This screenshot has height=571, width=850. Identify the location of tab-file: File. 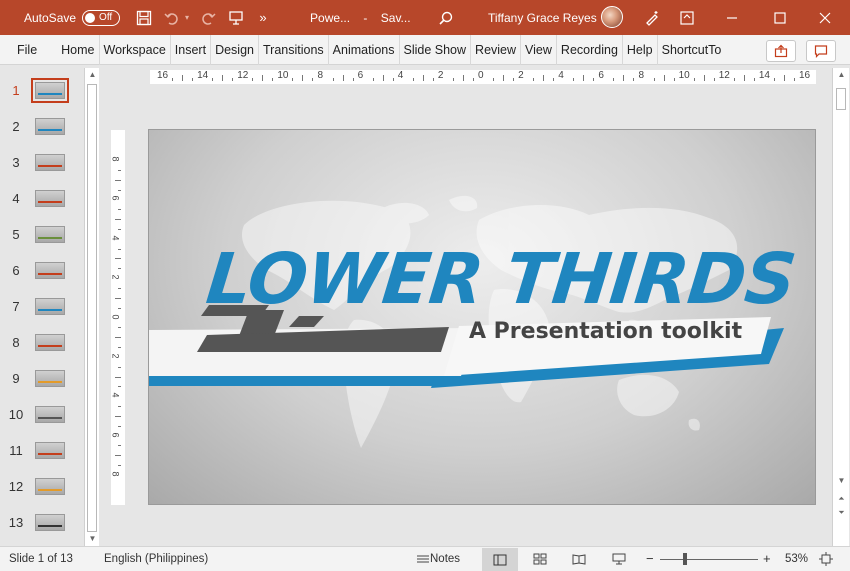
(27, 50).